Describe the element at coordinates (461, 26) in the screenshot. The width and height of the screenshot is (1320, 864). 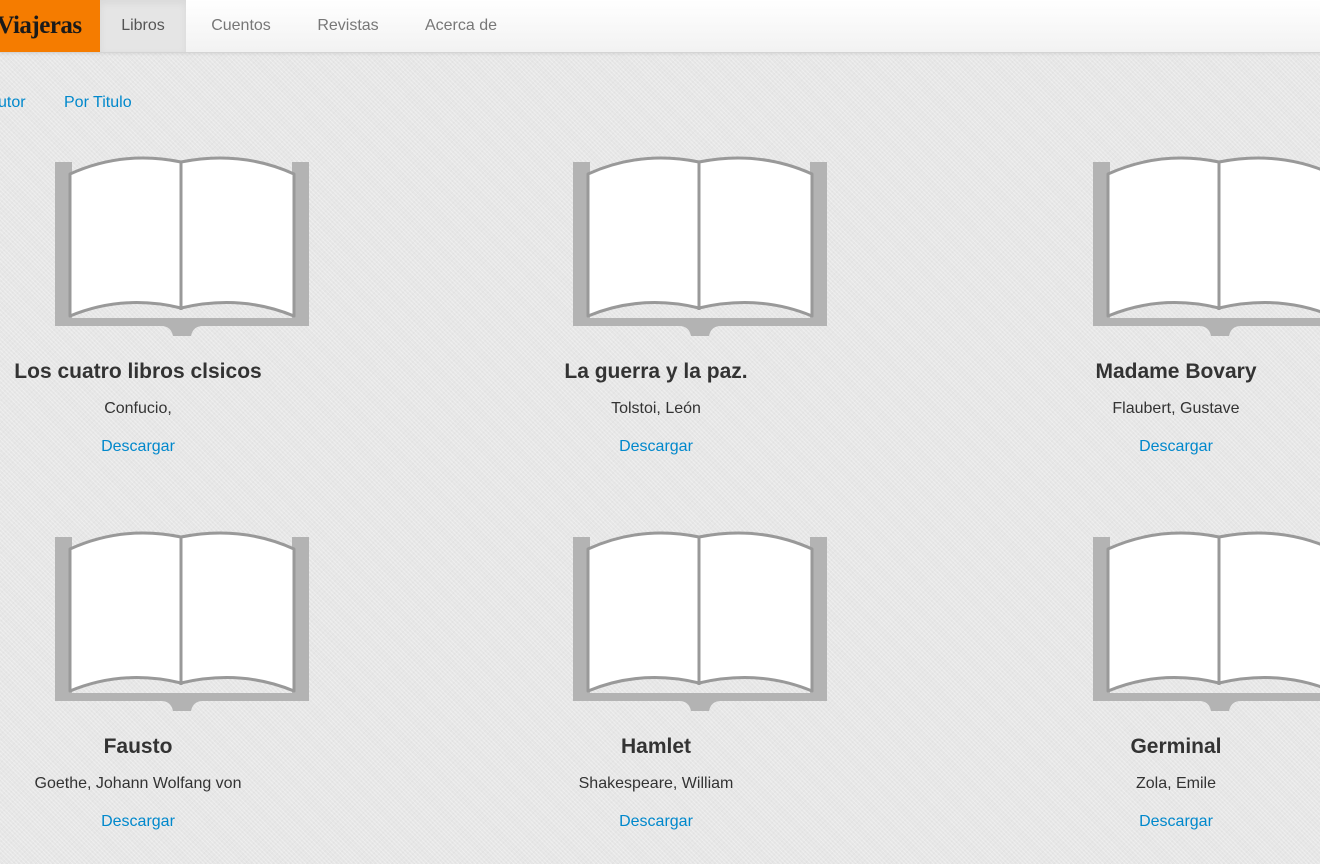
I see `nav-item-acerca-de: Acerca de` at that location.